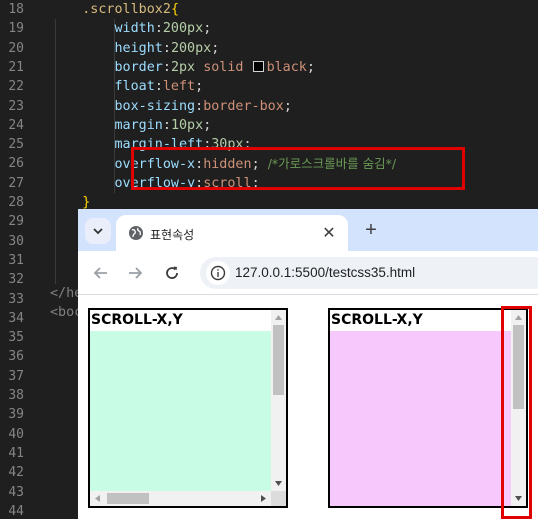 The width and height of the screenshot is (538, 519). I want to click on line-number: 18, so click(16, 9).